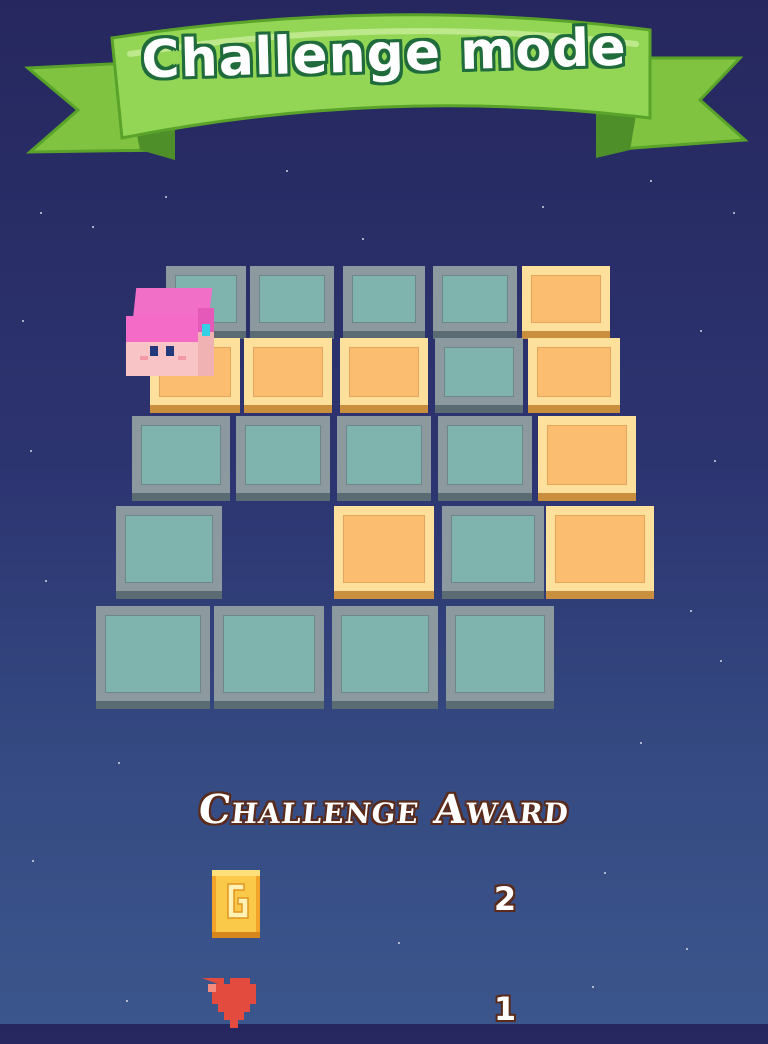 The width and height of the screenshot is (768, 1044). I want to click on gold-coin-icon, so click(236, 904).